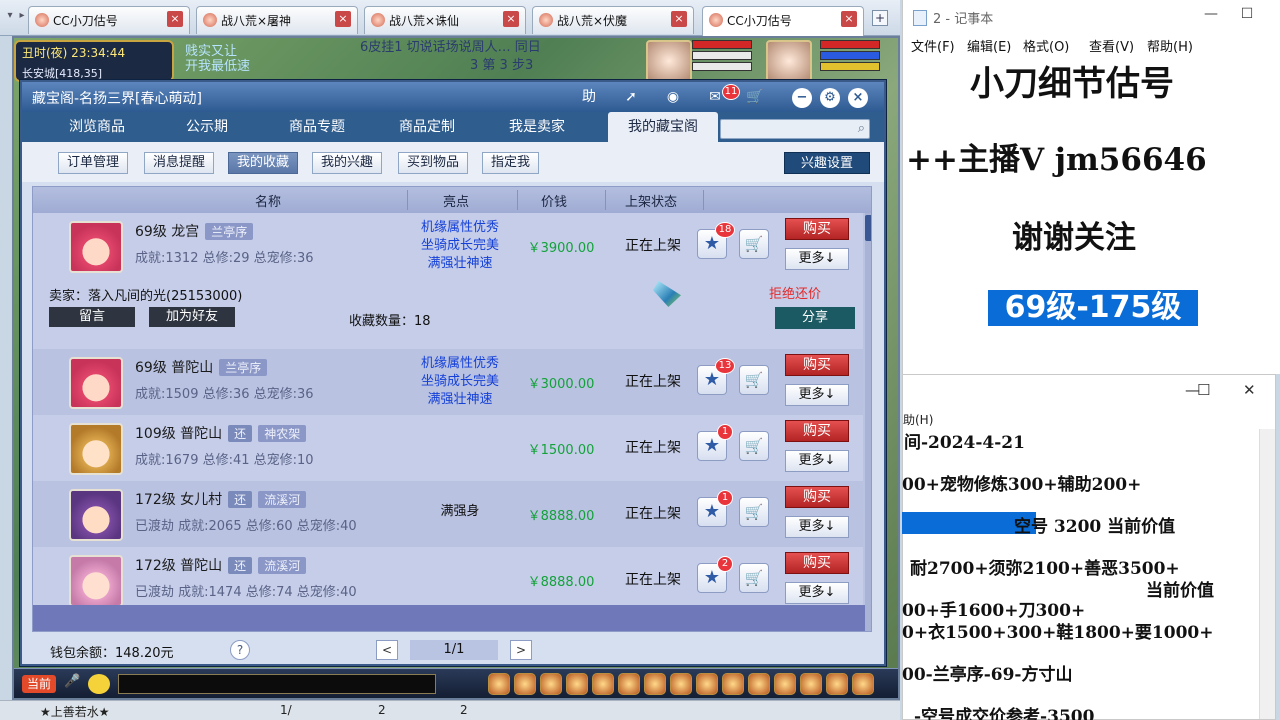  What do you see at coordinates (789, 61) in the screenshot?
I see `pet-portrait` at bounding box center [789, 61].